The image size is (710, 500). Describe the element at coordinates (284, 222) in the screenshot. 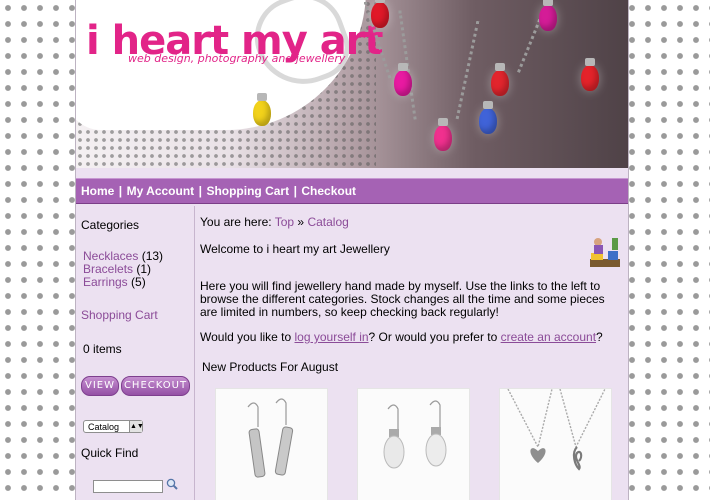

I see `breadcrumb-top-link: Top` at that location.